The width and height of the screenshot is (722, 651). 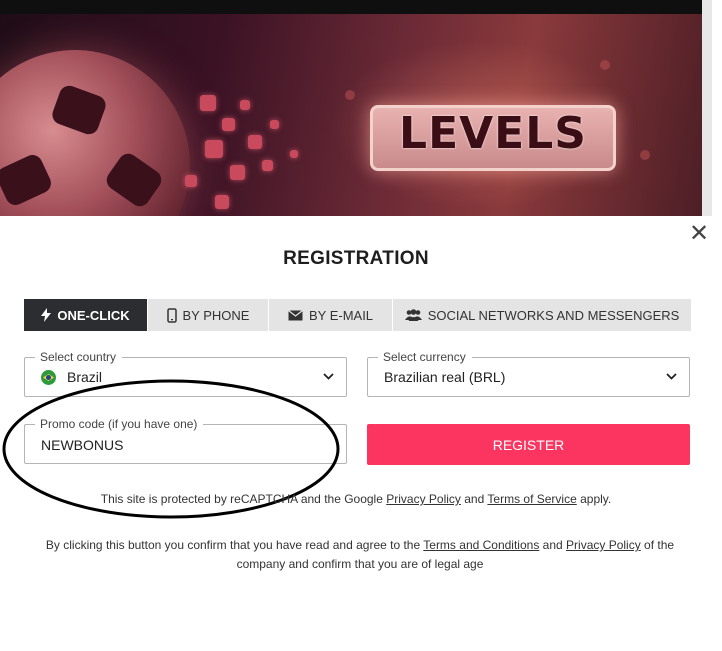 What do you see at coordinates (93, 315) in the screenshot?
I see `tab-label: ONE-CLICK` at bounding box center [93, 315].